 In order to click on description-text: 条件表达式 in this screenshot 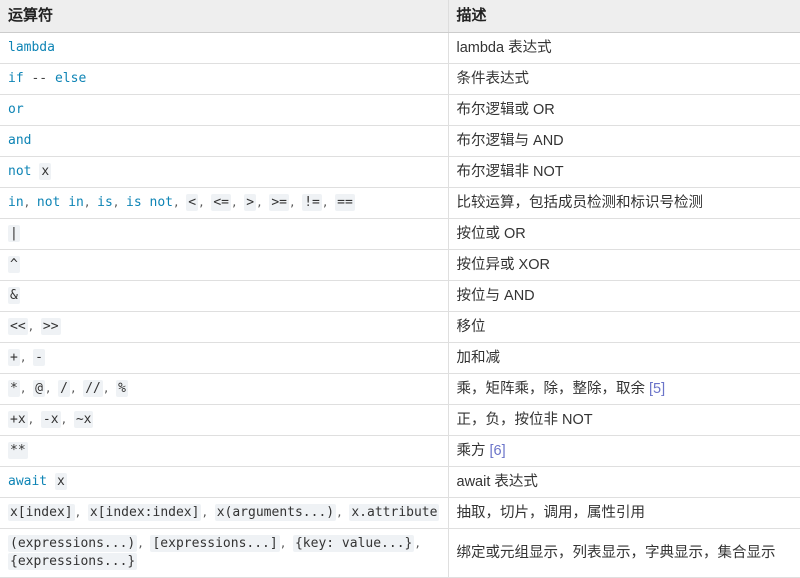, I will do `click(493, 79)`.